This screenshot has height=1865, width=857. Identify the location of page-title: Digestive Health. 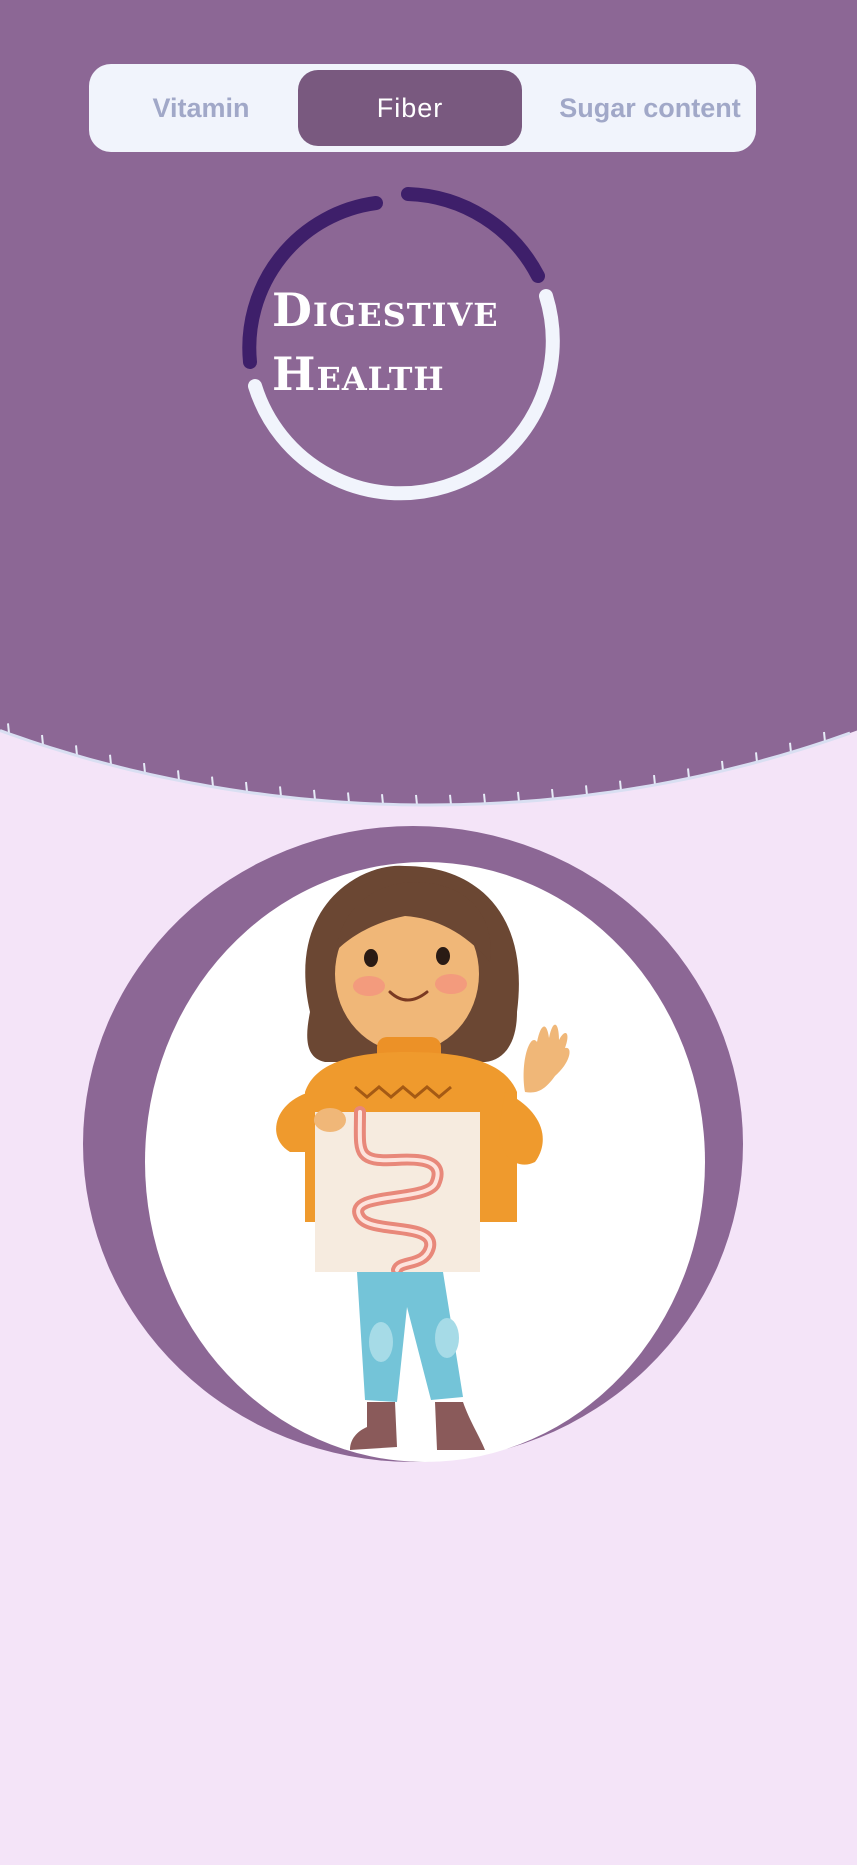
(422, 342).